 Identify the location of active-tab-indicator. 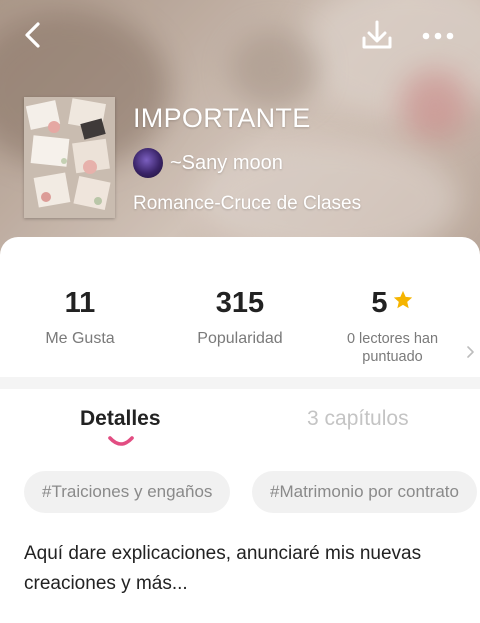
(121, 441).